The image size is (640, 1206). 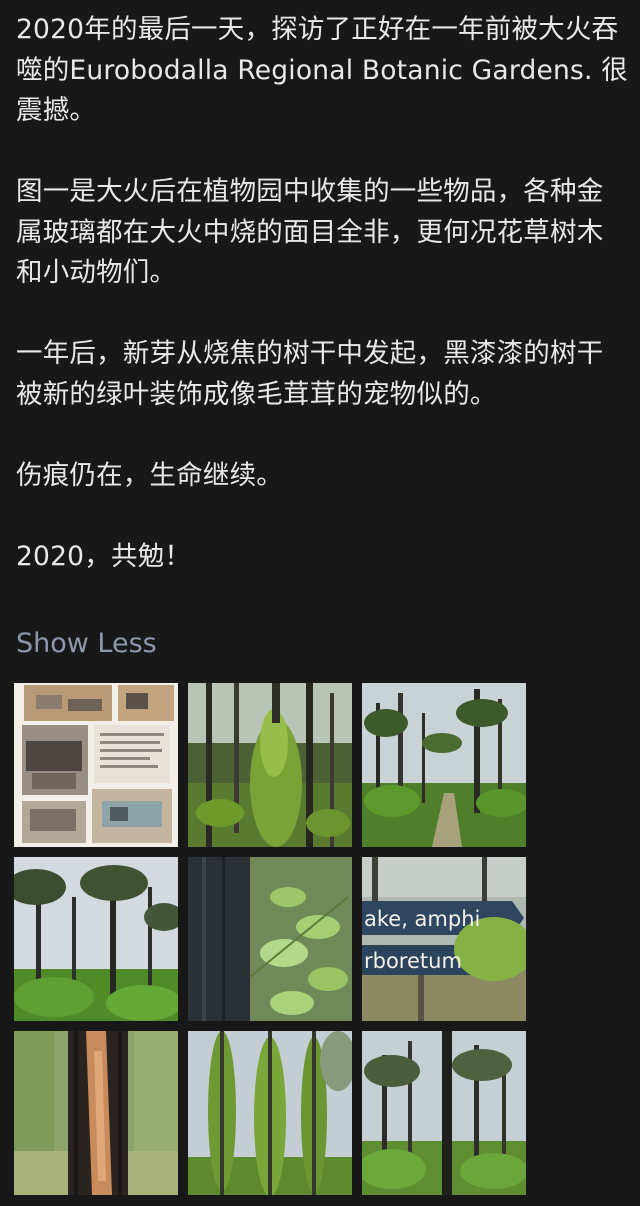 I want to click on post-paragraph-5: 2020，共勉！, so click(x=104, y=556).